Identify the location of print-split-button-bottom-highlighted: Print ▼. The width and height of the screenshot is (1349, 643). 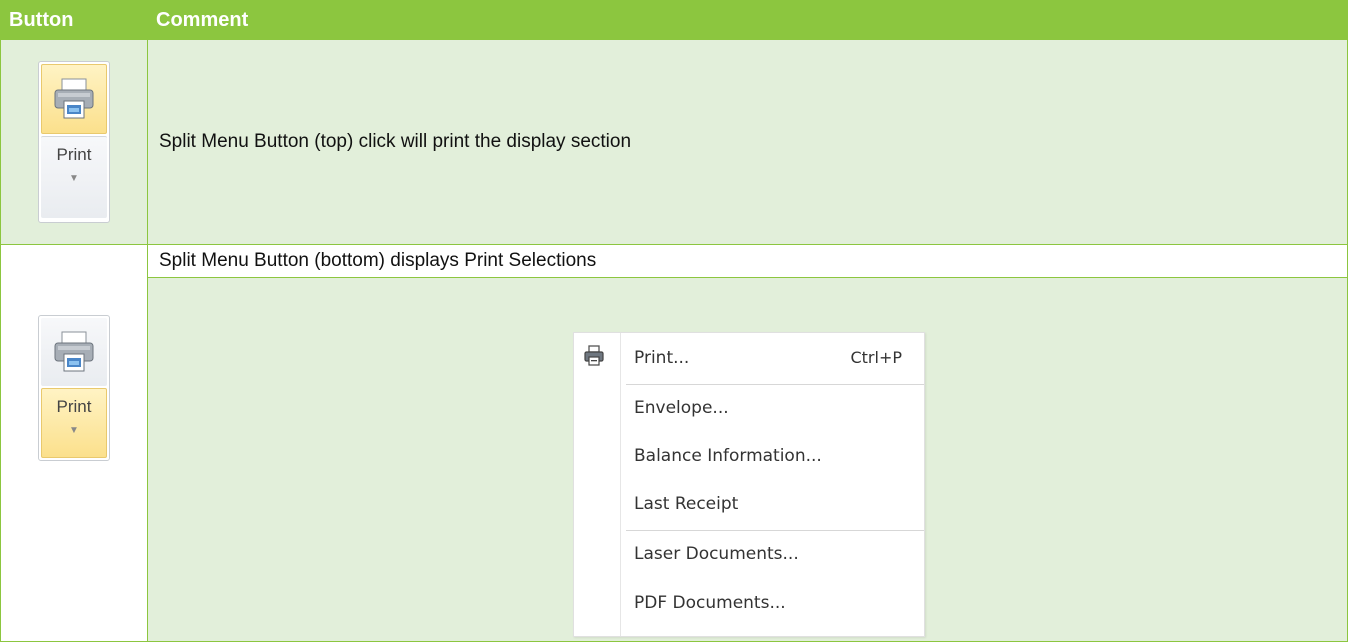
(74, 388).